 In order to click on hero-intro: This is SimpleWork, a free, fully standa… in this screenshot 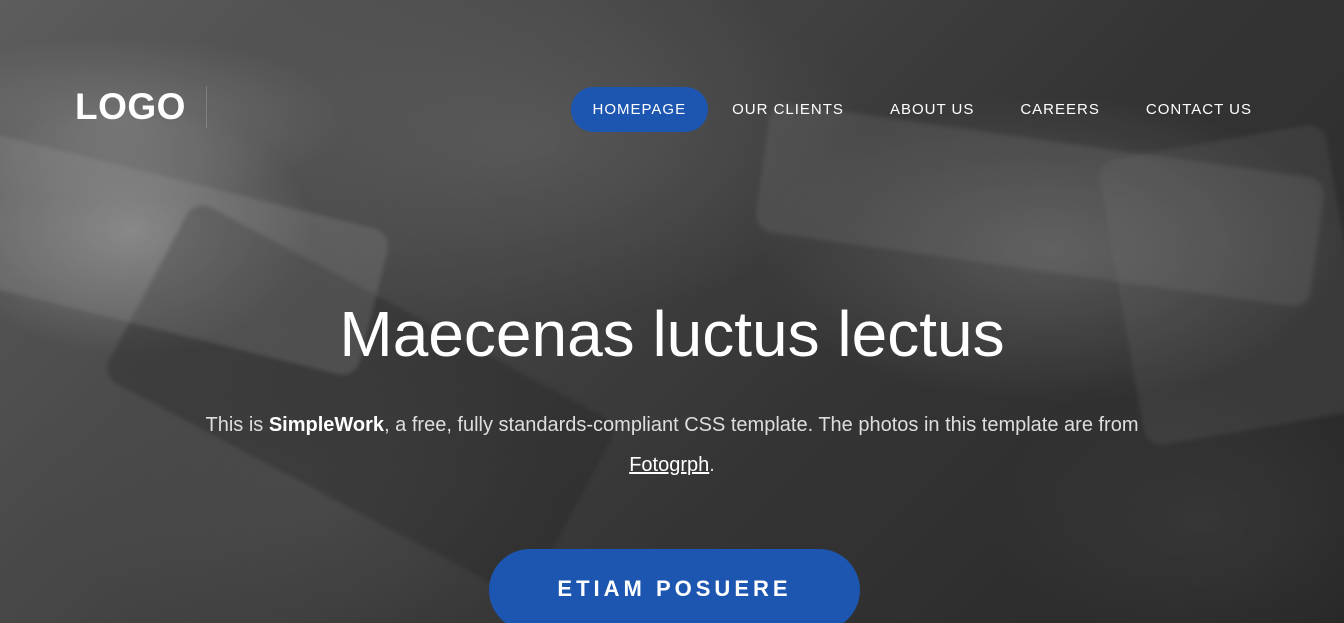, I will do `click(672, 445)`.